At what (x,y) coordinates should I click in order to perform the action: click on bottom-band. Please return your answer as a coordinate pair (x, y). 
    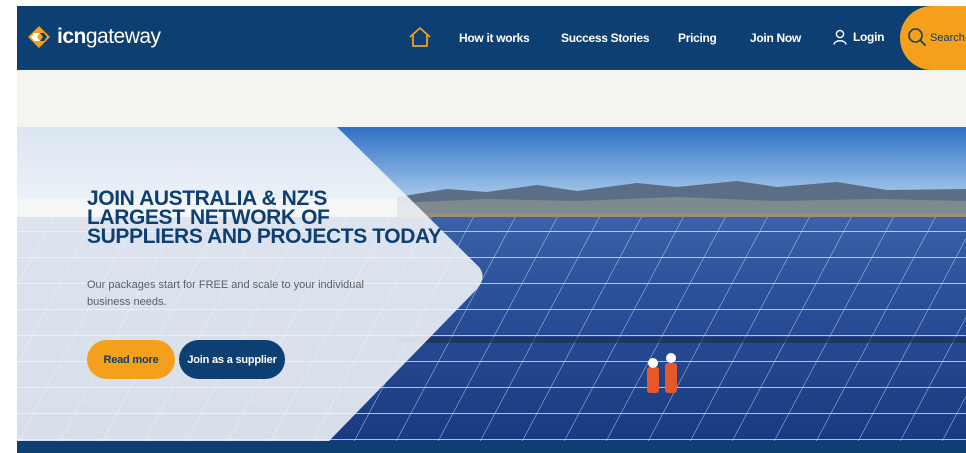
    Looking at the image, I should click on (491, 447).